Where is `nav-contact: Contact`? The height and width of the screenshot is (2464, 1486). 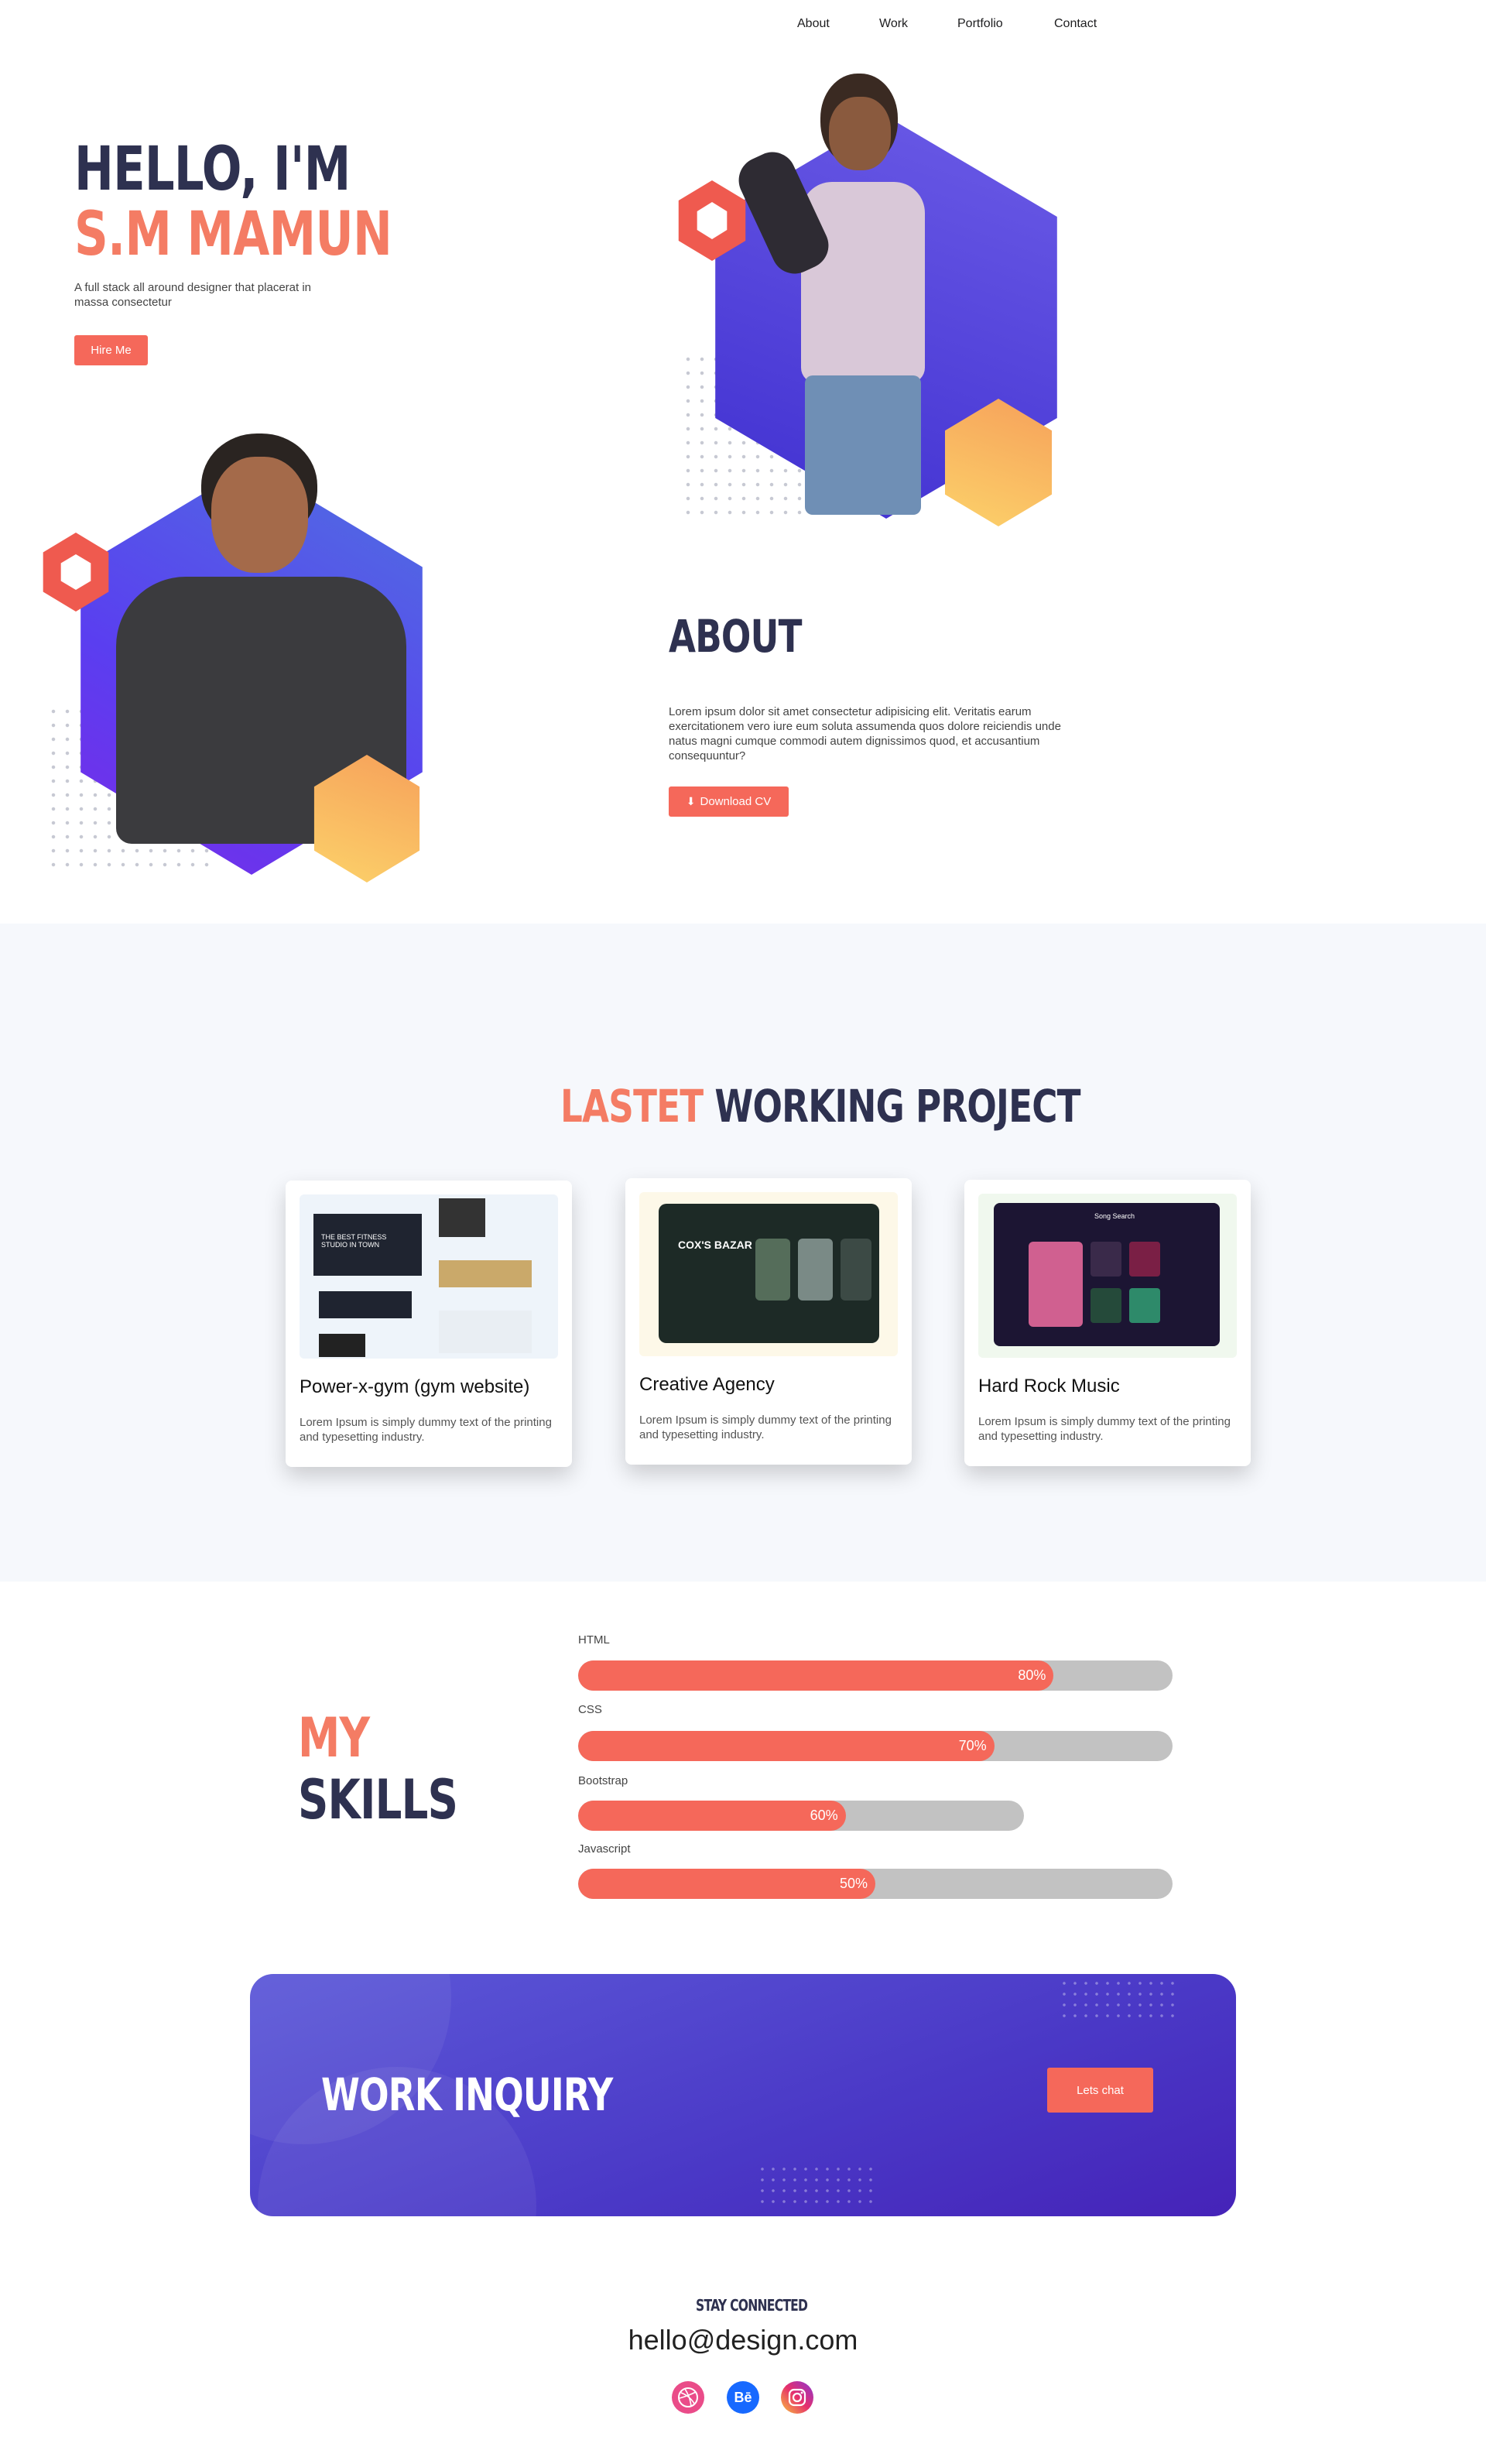 nav-contact: Contact is located at coordinates (1075, 24).